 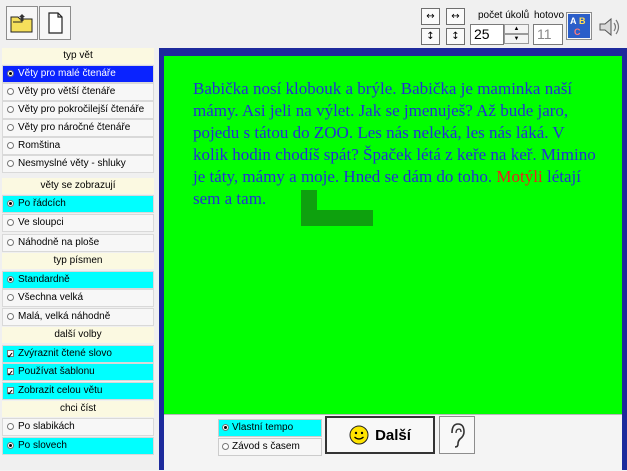 I want to click on hotovo-label: hotovo, so click(x=549, y=15).